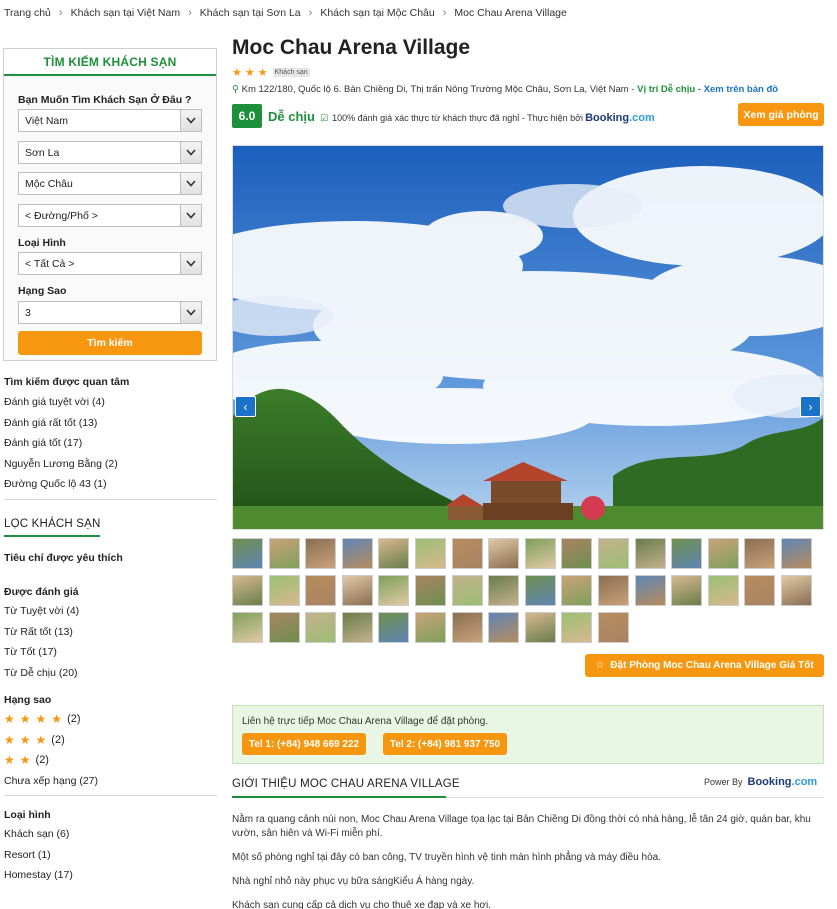 This screenshot has height=909, width=837. Describe the element at coordinates (110, 673) in the screenshot. I see `rating-filter-link: Từ Dễ chịu (20)` at that location.